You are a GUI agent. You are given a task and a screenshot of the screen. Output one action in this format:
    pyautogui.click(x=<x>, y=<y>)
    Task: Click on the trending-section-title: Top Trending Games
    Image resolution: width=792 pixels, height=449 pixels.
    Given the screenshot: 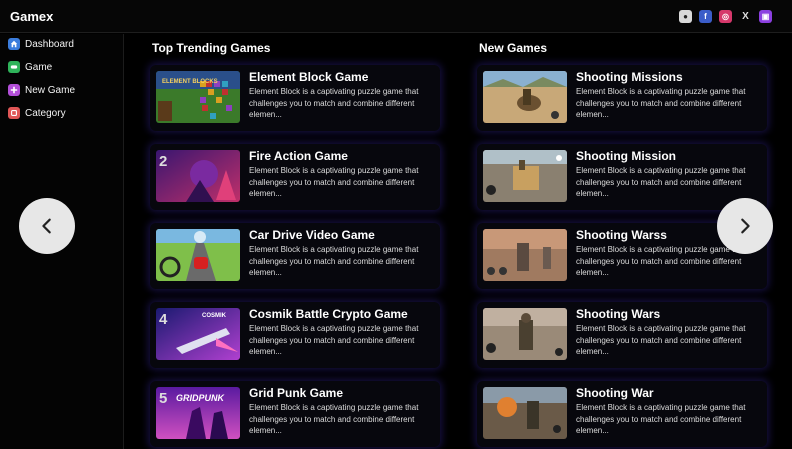 What is the action you would take?
    pyautogui.click(x=211, y=48)
    